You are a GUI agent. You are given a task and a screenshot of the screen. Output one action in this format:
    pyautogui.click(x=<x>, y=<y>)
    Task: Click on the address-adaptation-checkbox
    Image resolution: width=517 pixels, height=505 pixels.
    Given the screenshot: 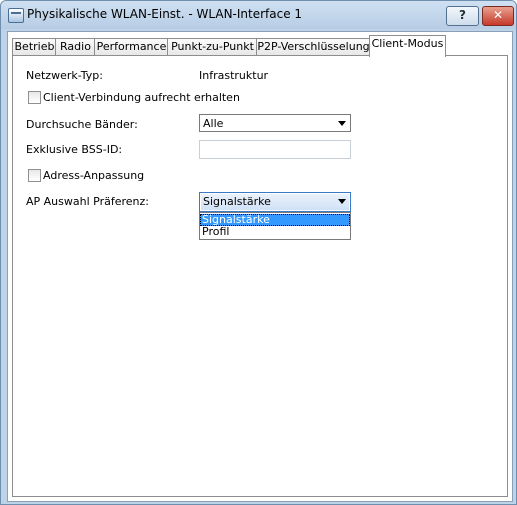 What is the action you would take?
    pyautogui.click(x=34, y=175)
    